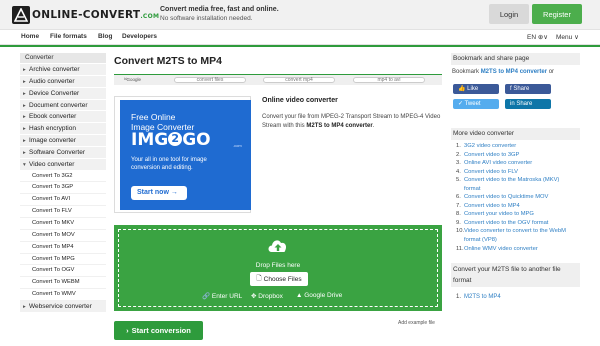  What do you see at coordinates (127, 330) in the screenshot?
I see `chevron-right-icon: ›` at bounding box center [127, 330].